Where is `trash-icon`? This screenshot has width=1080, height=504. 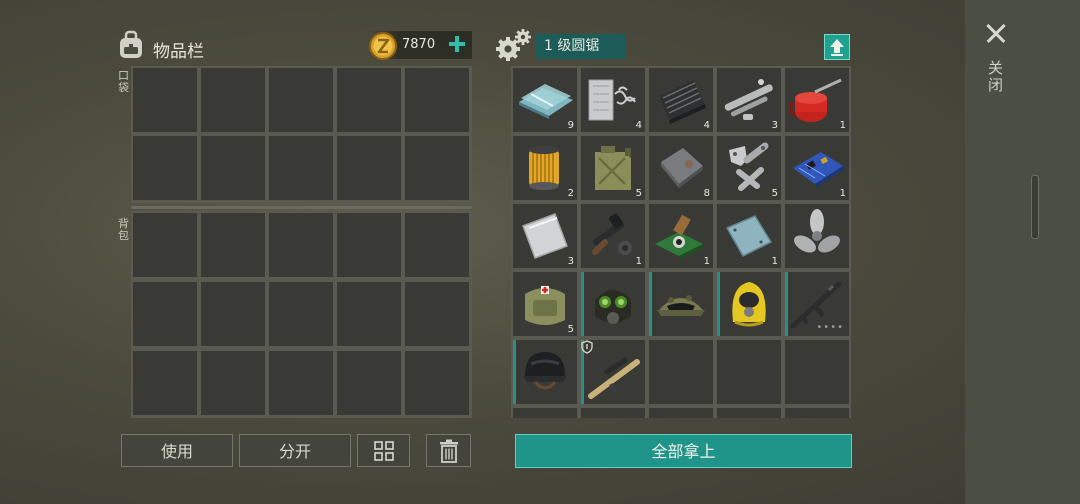 trash-icon is located at coordinates (449, 451).